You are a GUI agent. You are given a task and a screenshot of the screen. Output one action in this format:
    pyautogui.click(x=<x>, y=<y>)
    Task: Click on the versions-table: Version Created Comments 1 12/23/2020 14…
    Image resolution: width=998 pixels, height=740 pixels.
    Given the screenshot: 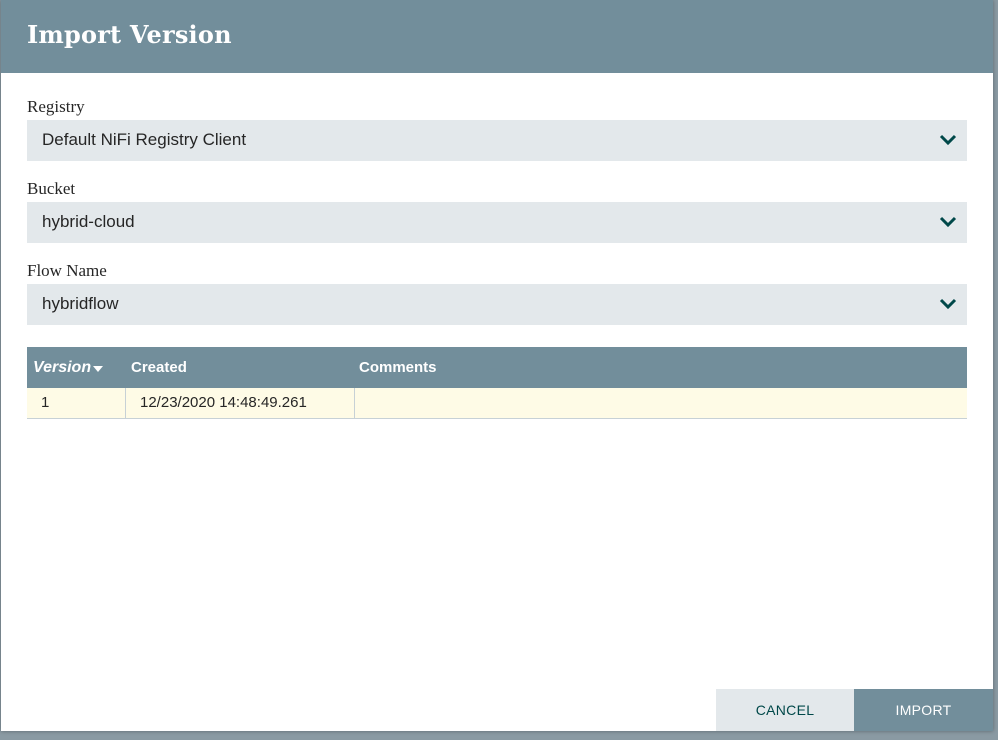 What is the action you would take?
    pyautogui.click(x=497, y=383)
    